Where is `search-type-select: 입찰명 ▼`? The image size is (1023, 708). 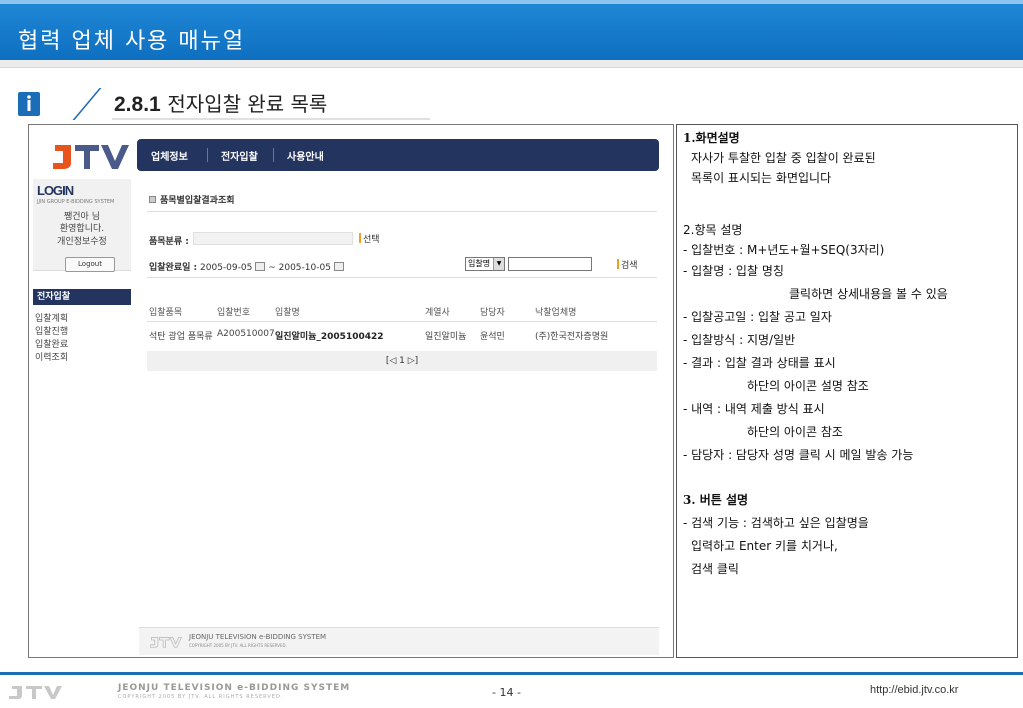
search-type-select: 입찰명 ▼ is located at coordinates (485, 264).